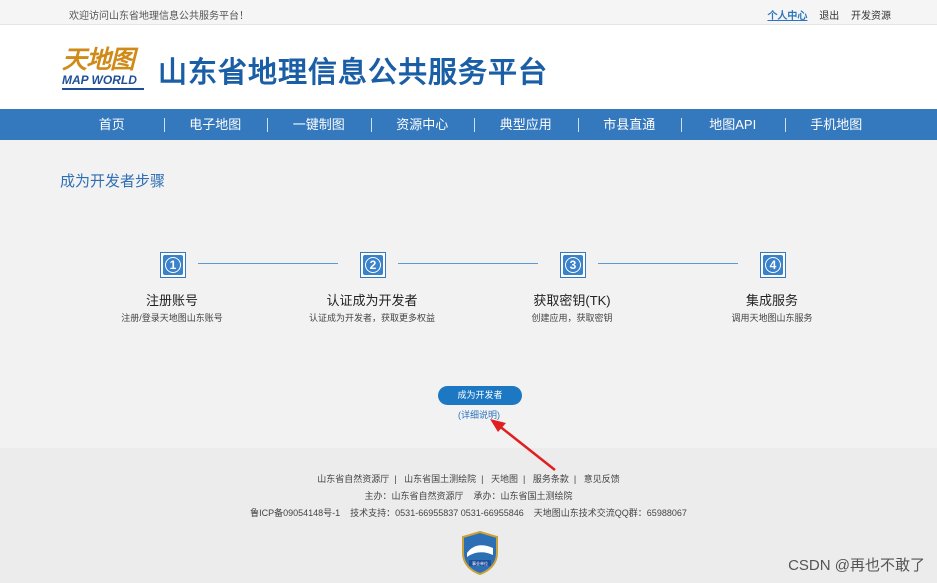  Describe the element at coordinates (829, 16) in the screenshot. I see `logout-link: 退出` at that location.